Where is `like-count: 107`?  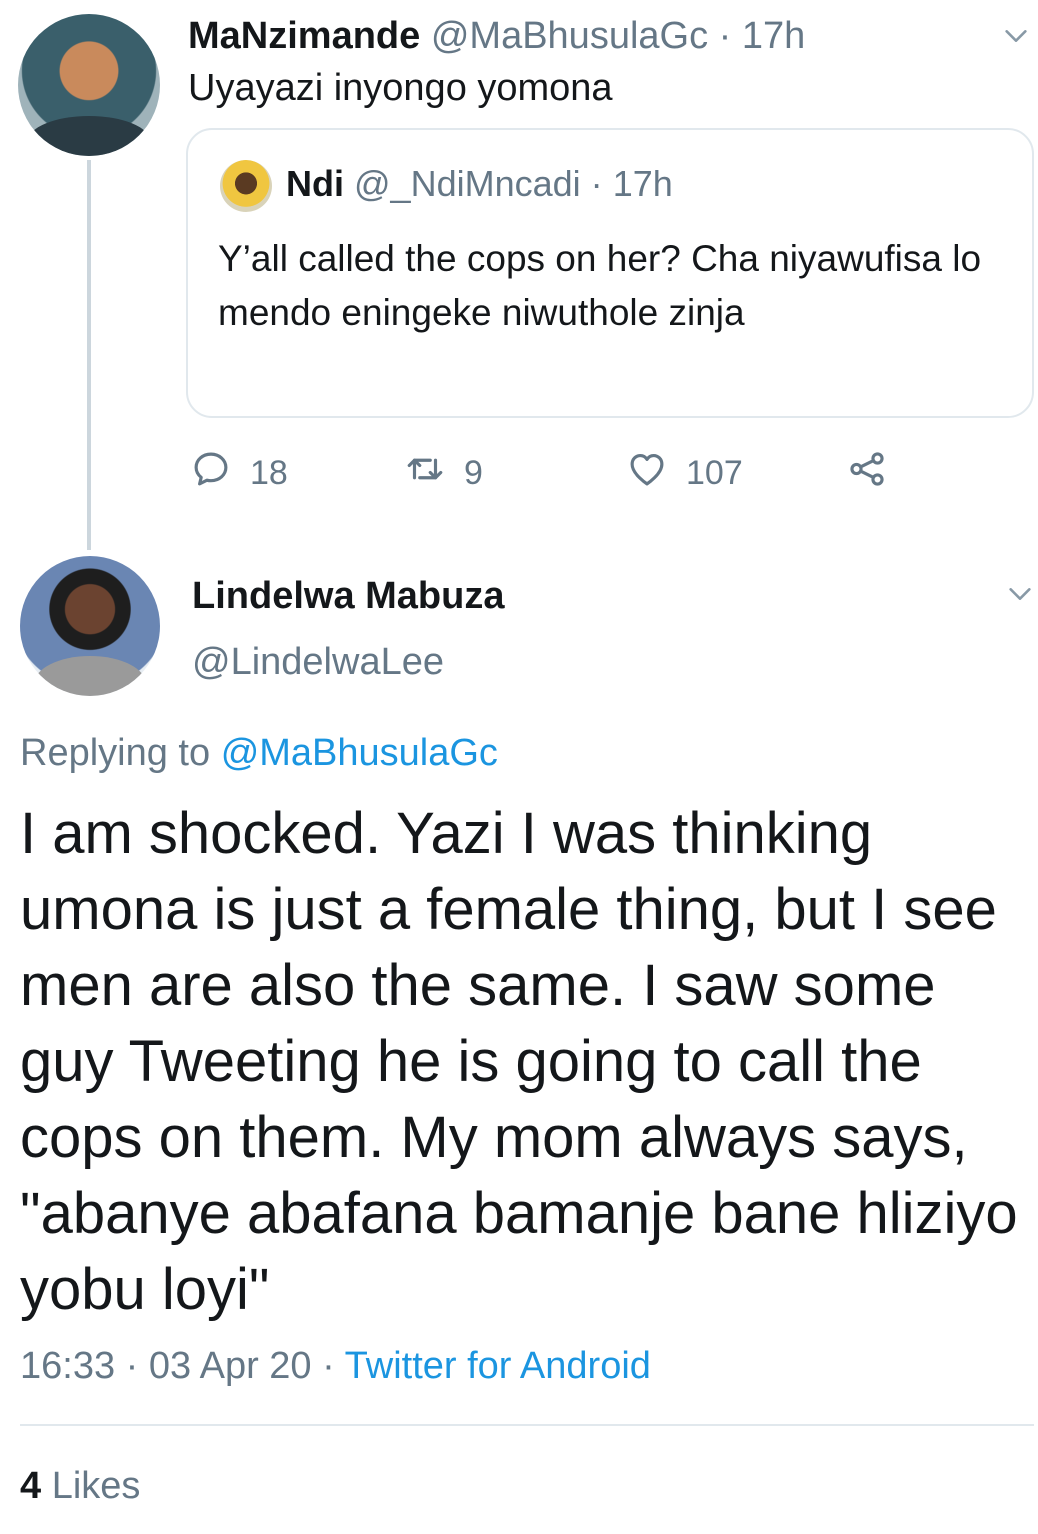
like-count: 107 is located at coordinates (714, 473).